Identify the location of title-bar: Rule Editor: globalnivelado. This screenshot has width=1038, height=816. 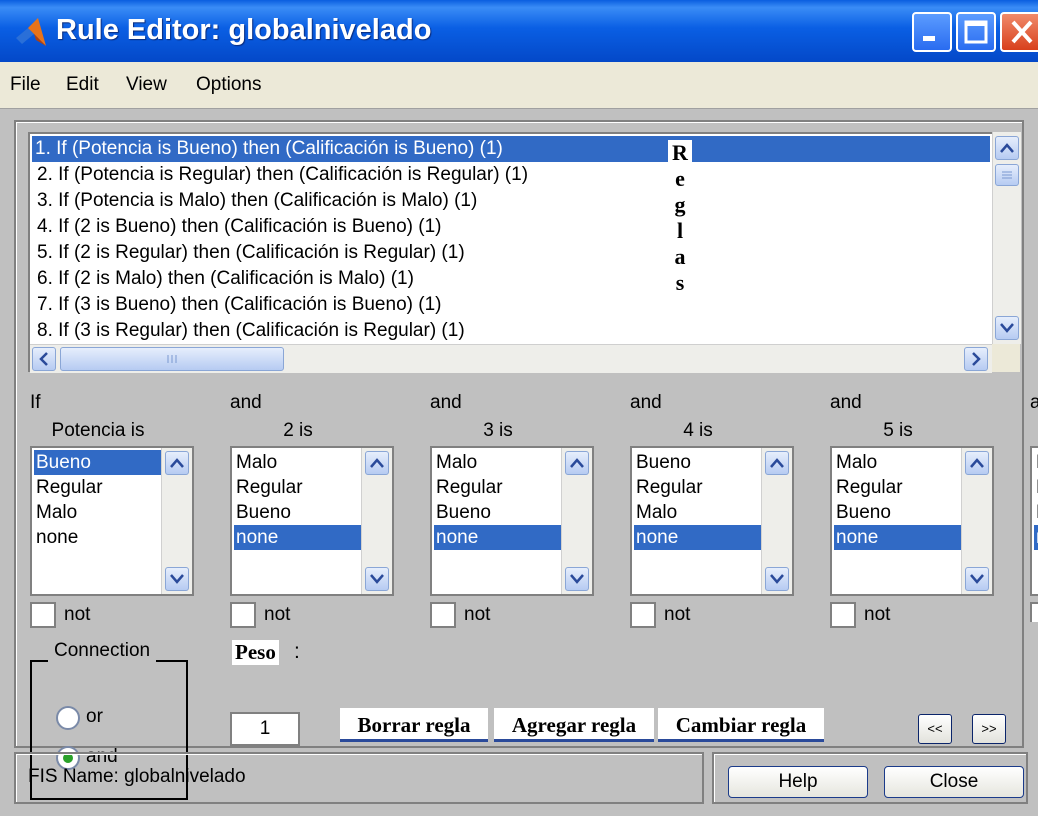
(519, 31).